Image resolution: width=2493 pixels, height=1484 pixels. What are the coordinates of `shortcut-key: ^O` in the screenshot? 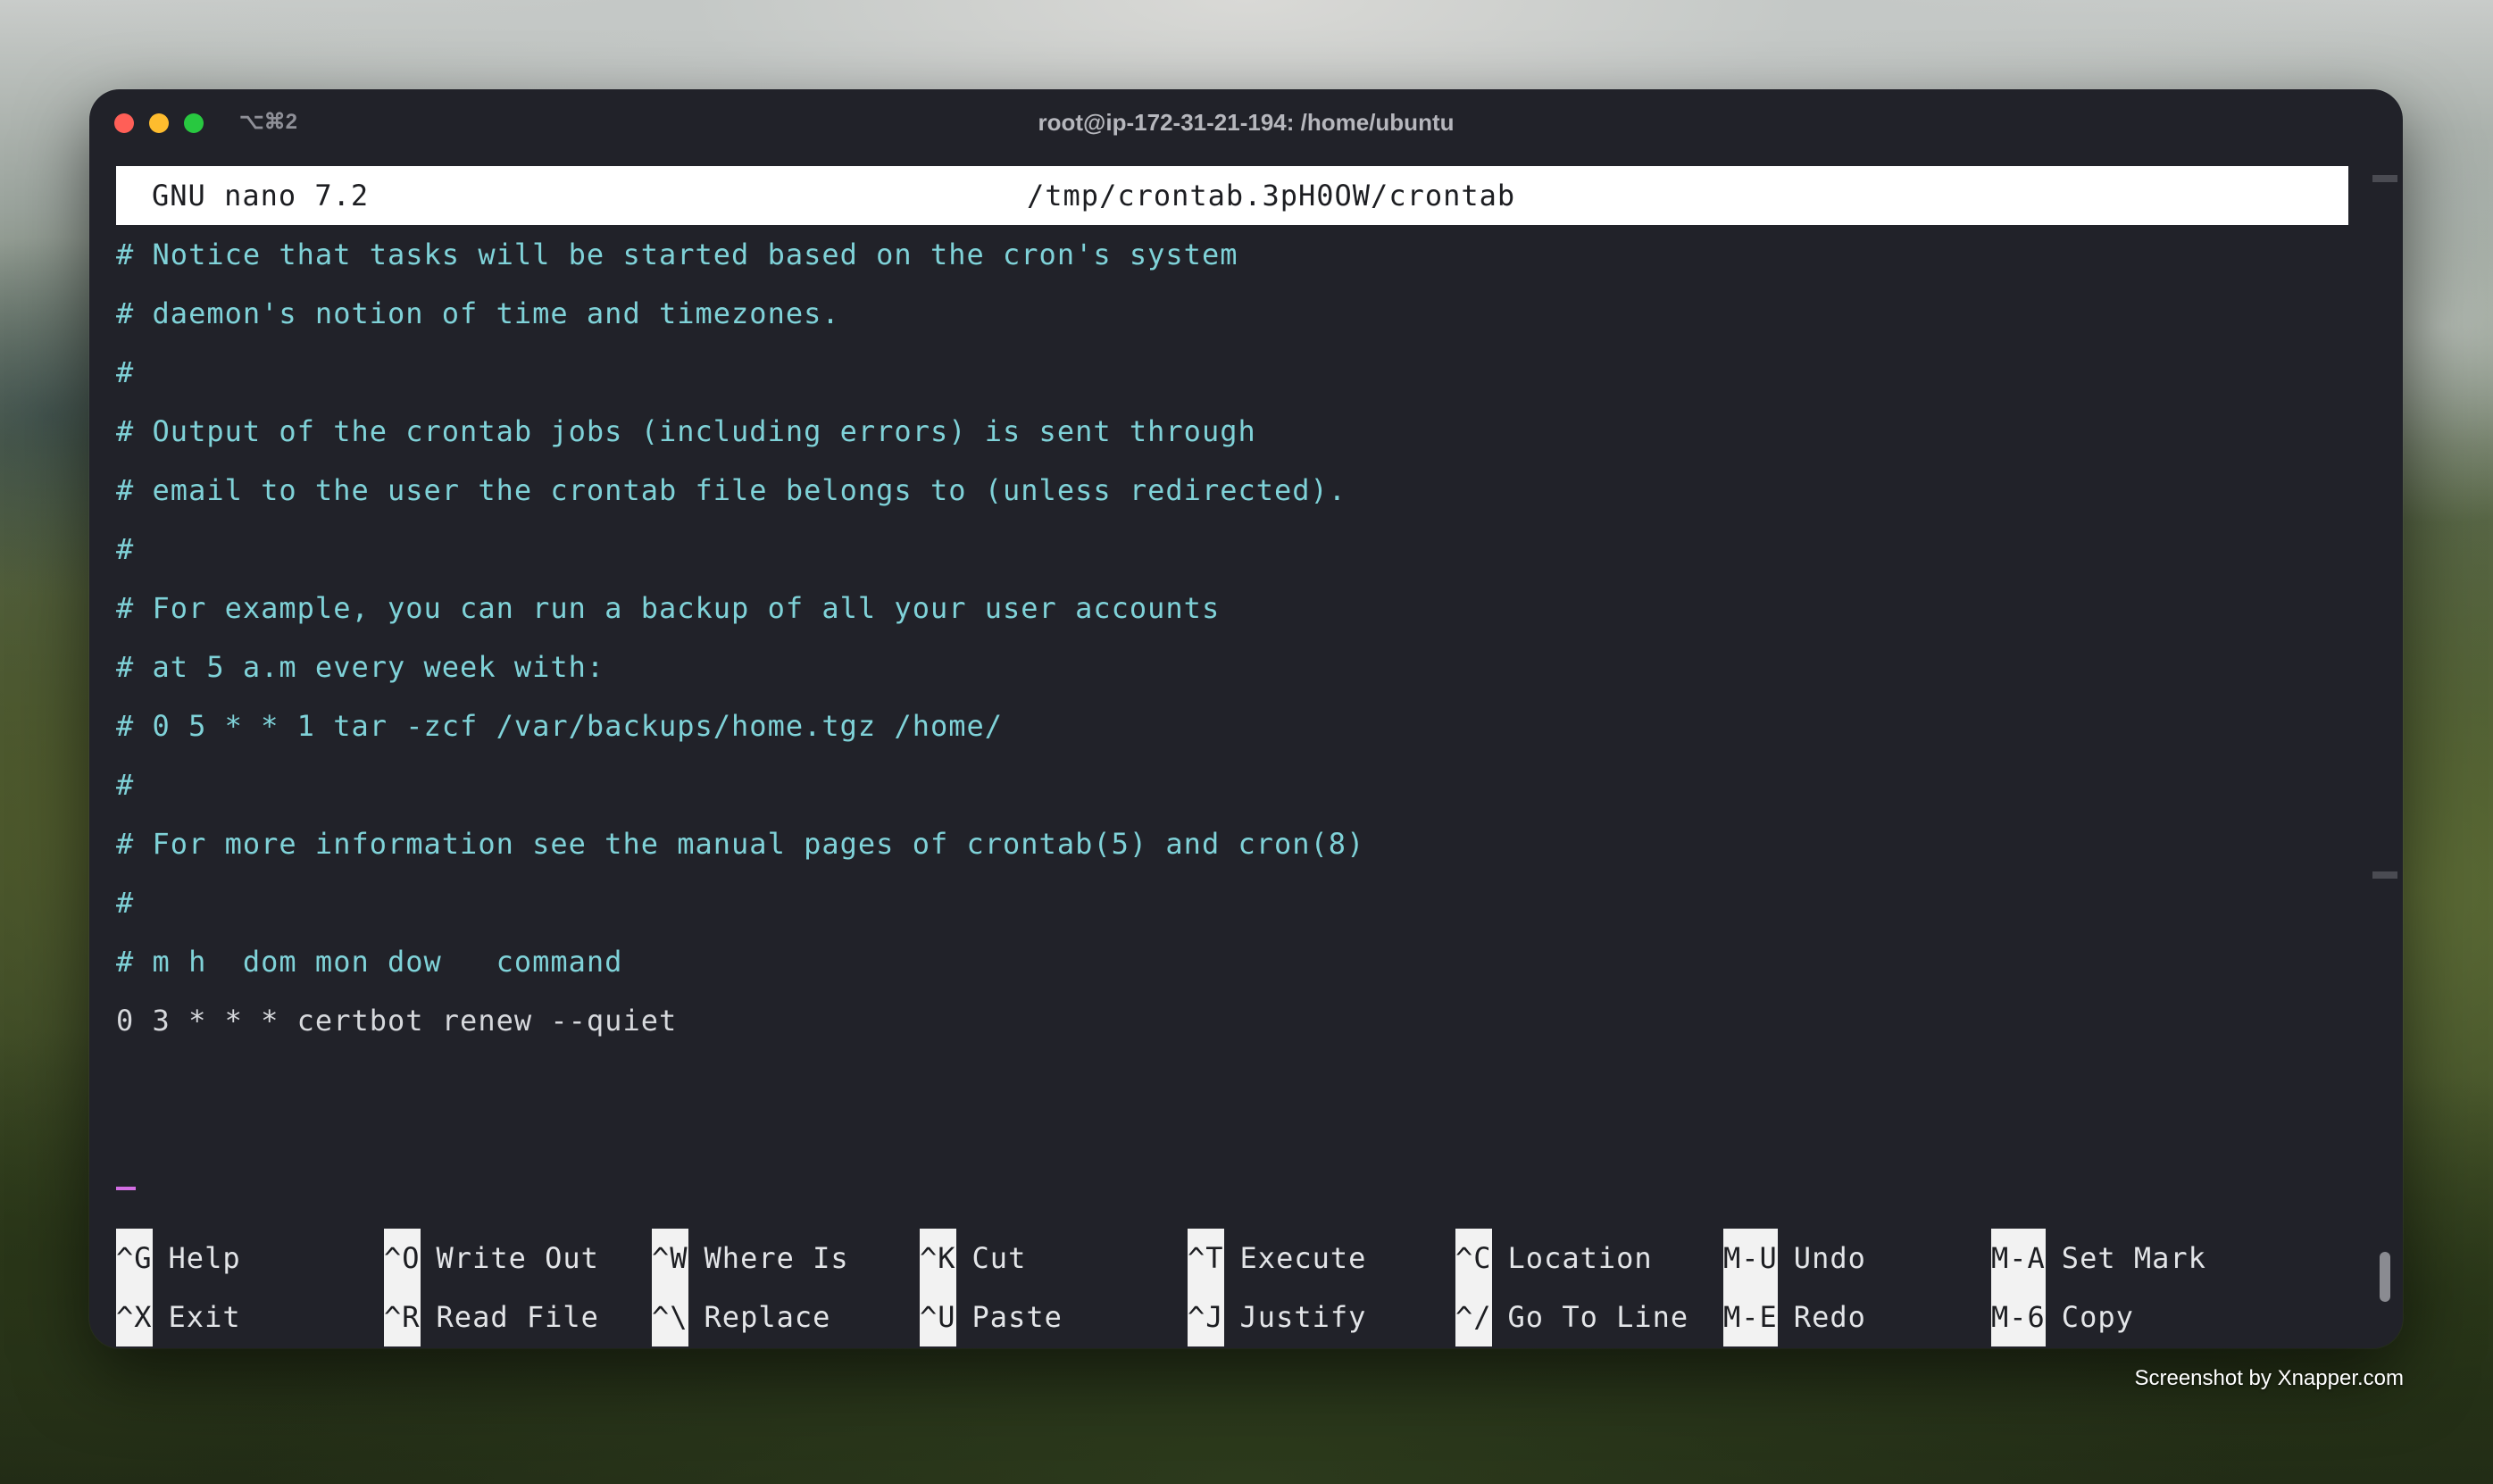 It's located at (402, 1258).